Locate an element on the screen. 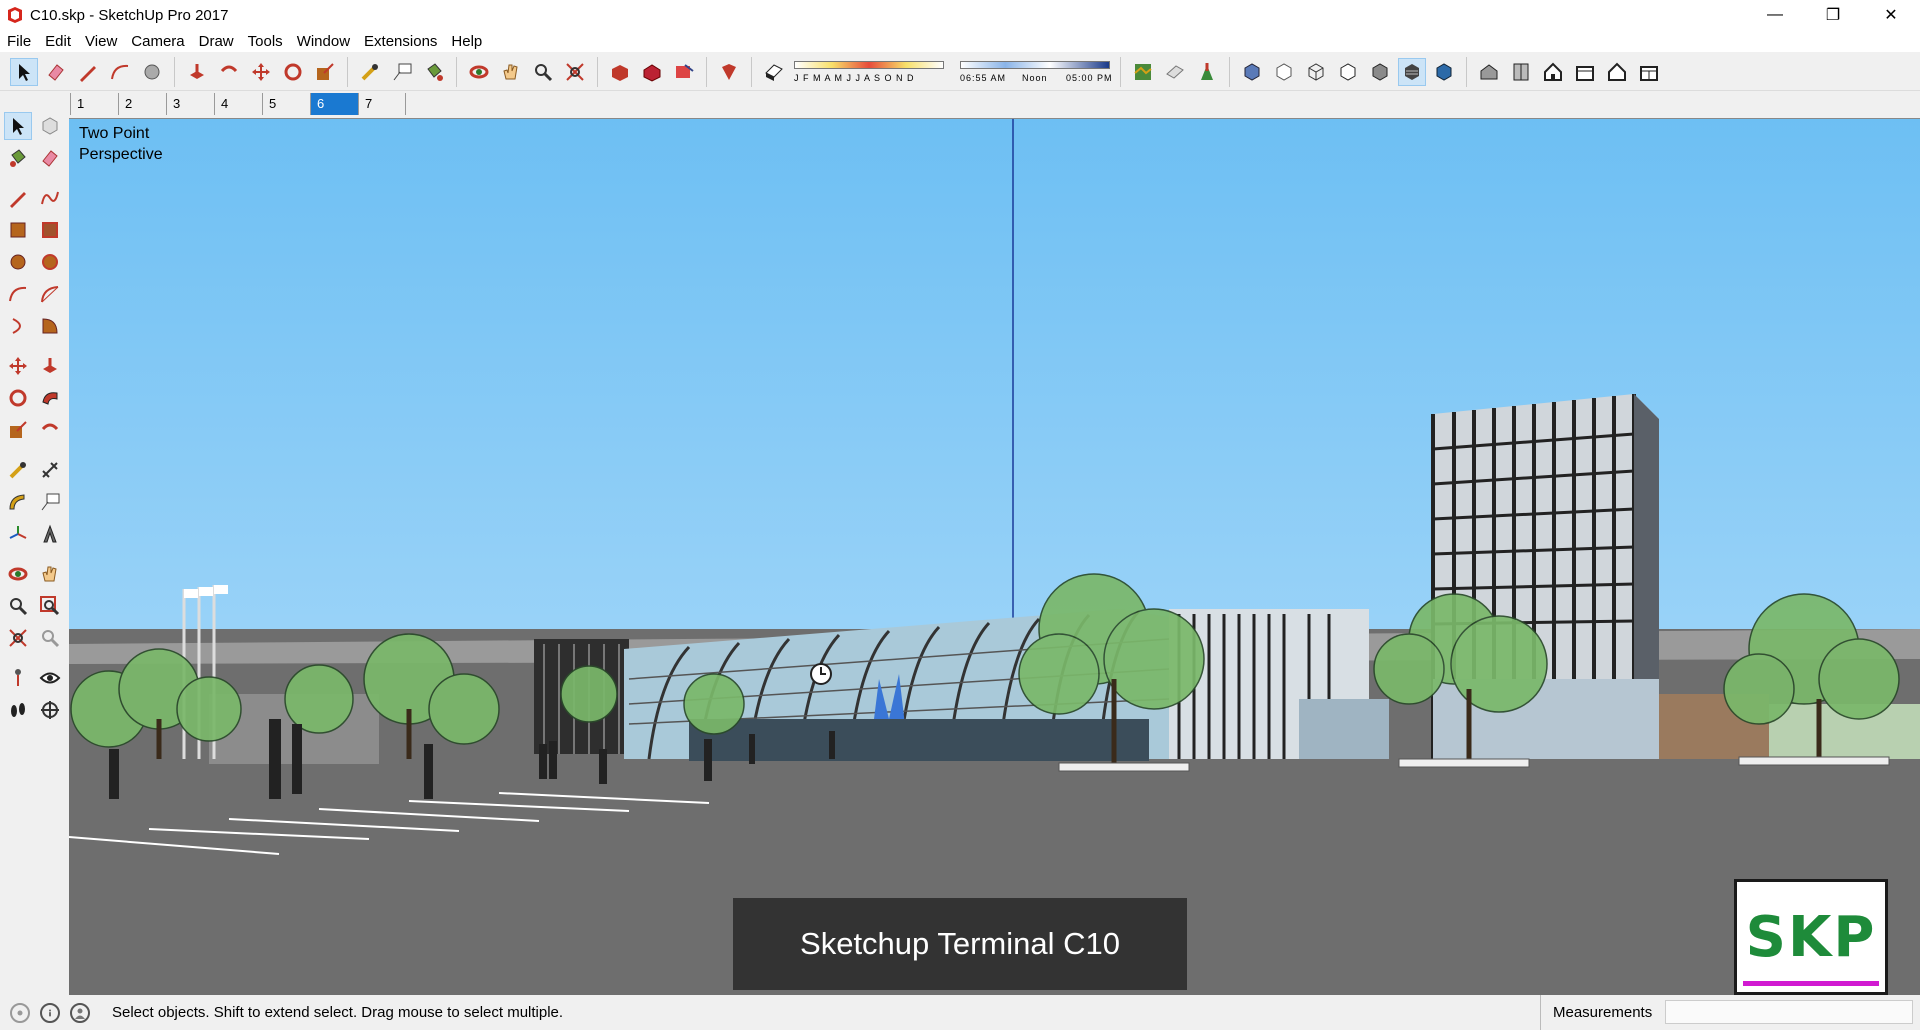  left-view-button is located at coordinates (1649, 72).